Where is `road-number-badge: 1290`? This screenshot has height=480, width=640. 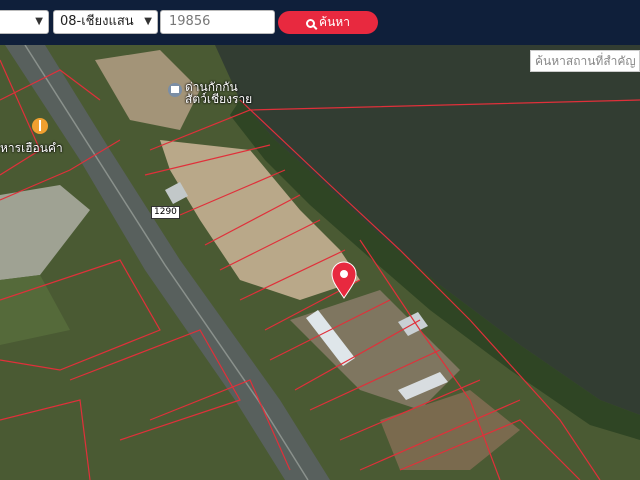
road-number-badge: 1290 is located at coordinates (165, 212).